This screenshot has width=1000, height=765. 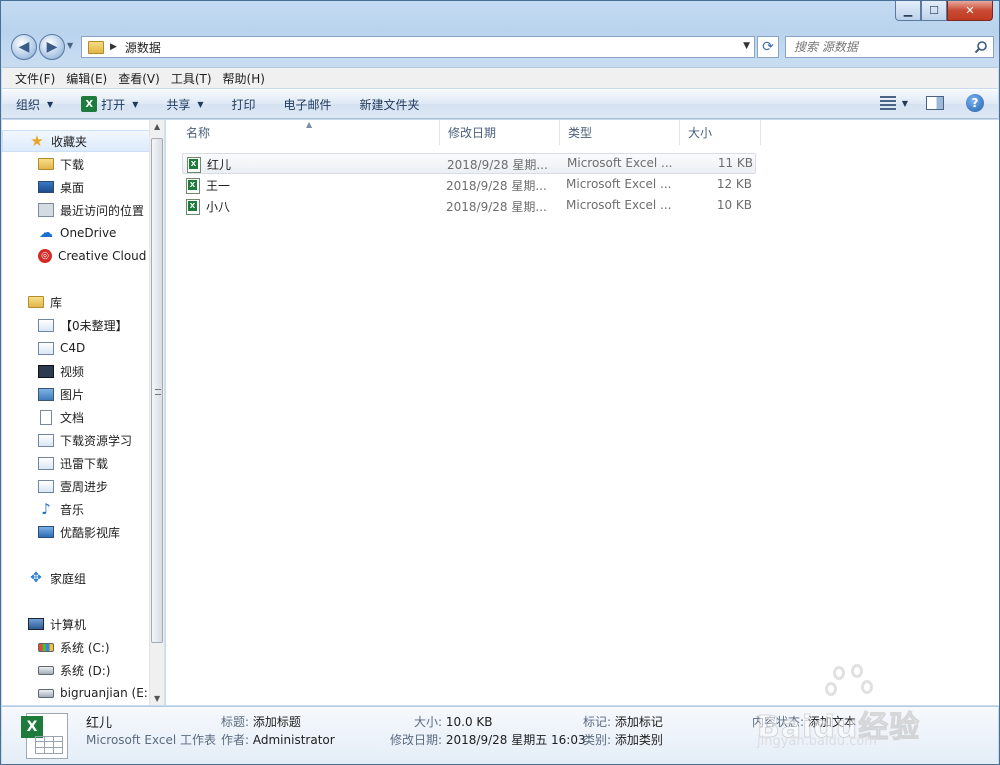 What do you see at coordinates (68, 624) in the screenshot?
I see `nav-label: 计算机` at bounding box center [68, 624].